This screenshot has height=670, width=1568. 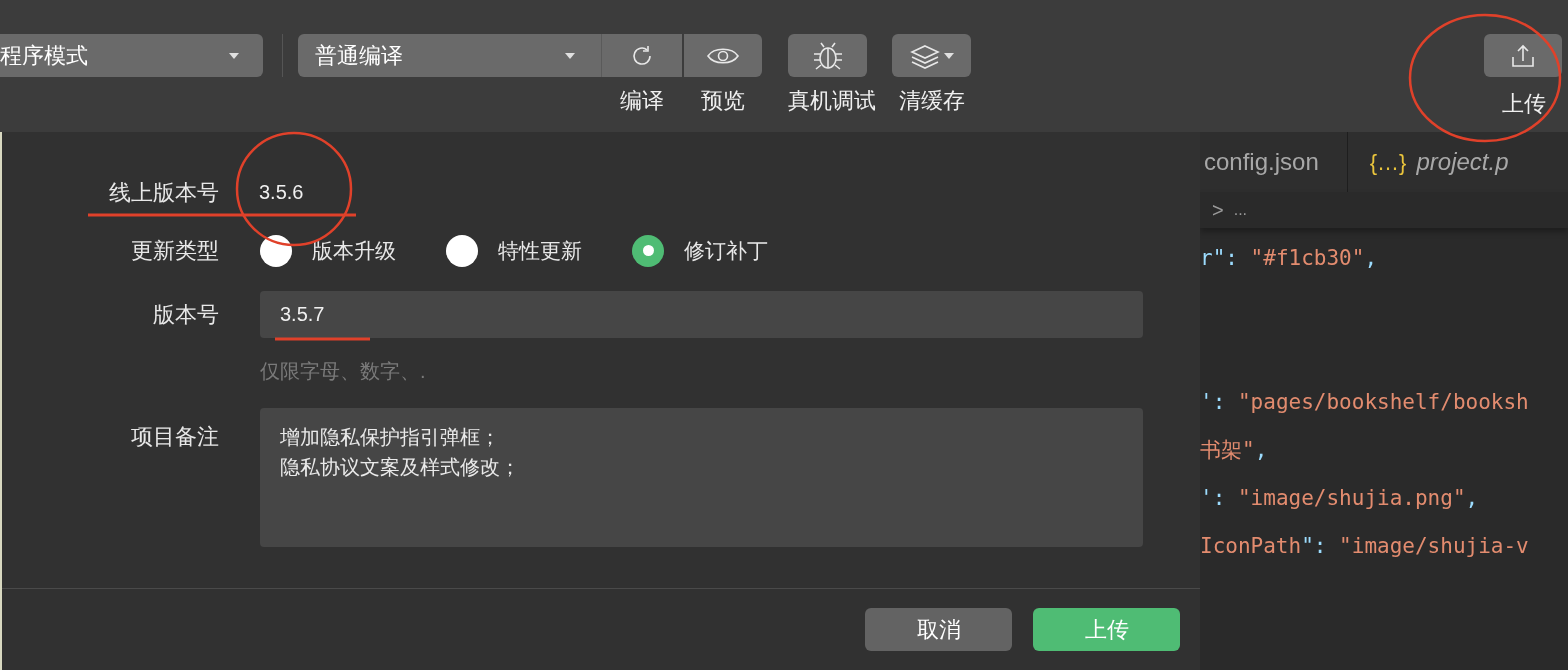 What do you see at coordinates (827, 55) in the screenshot?
I see `debug-button` at bounding box center [827, 55].